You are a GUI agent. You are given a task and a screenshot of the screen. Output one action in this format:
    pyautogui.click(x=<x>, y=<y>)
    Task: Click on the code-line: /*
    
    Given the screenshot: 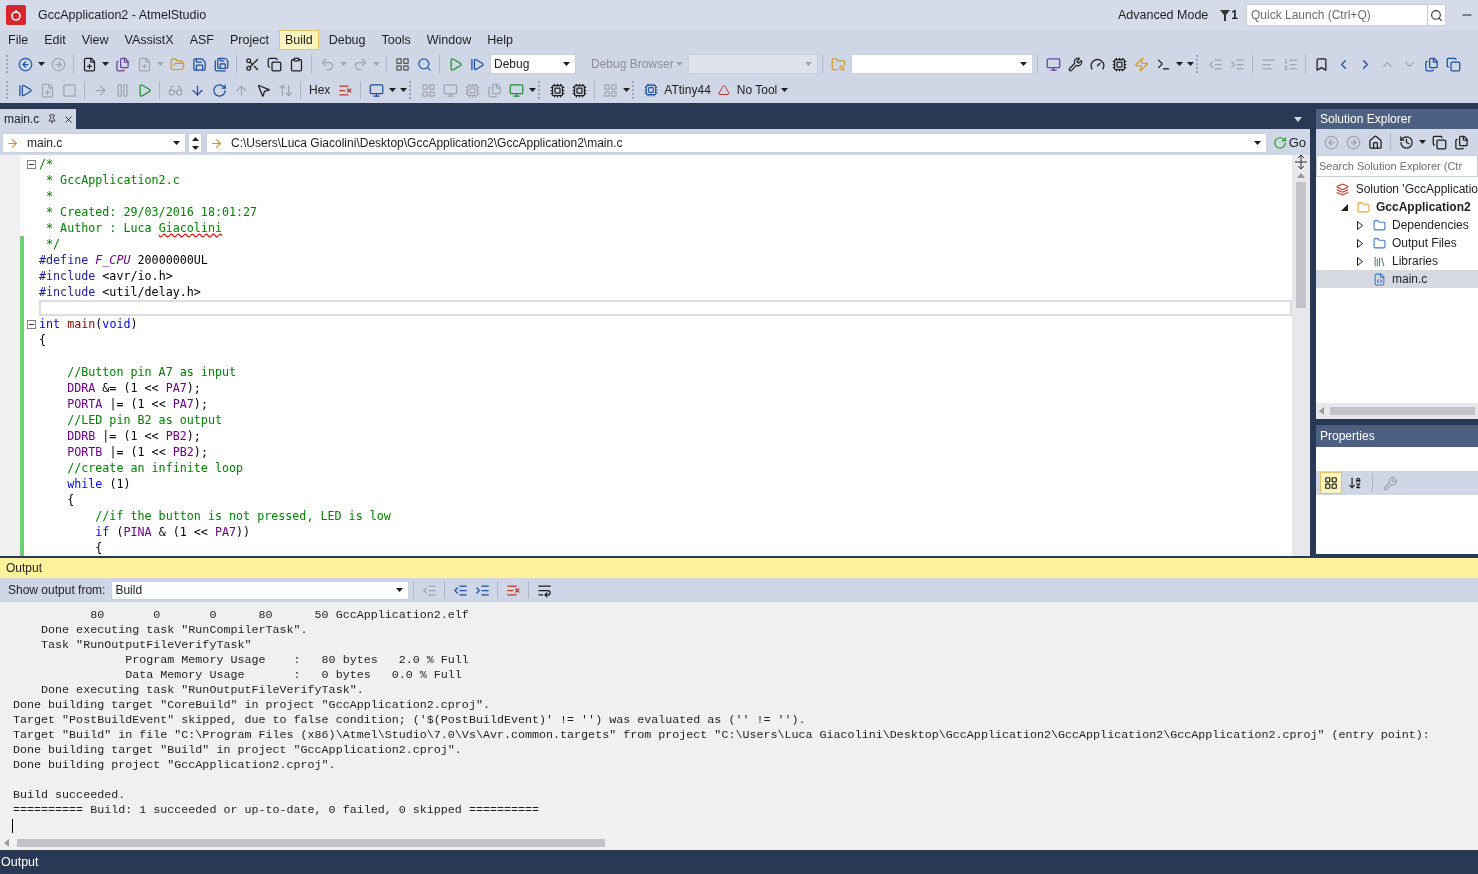 What is the action you would take?
    pyautogui.click(x=47, y=164)
    